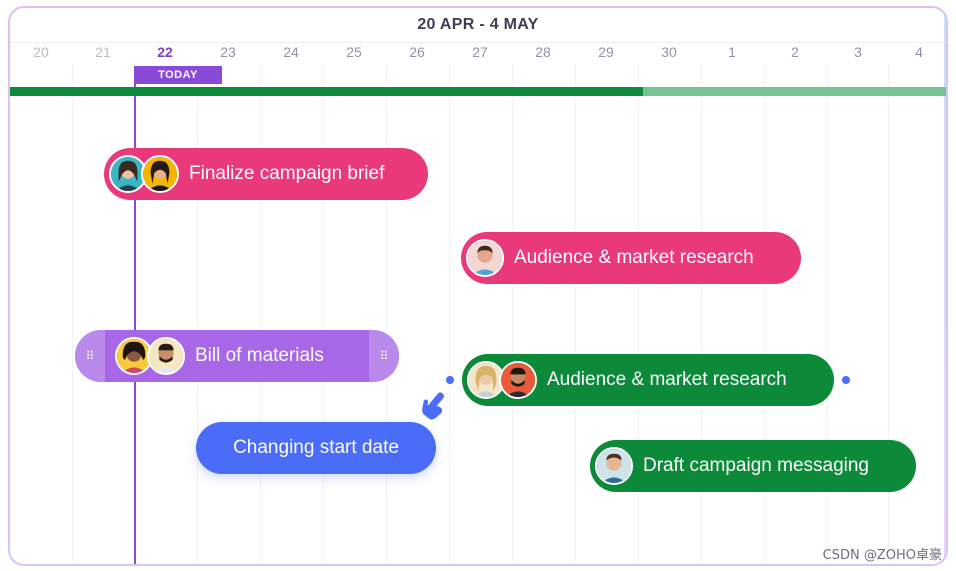 The height and width of the screenshot is (571, 956). I want to click on hand-pointer-icon, so click(433, 406).